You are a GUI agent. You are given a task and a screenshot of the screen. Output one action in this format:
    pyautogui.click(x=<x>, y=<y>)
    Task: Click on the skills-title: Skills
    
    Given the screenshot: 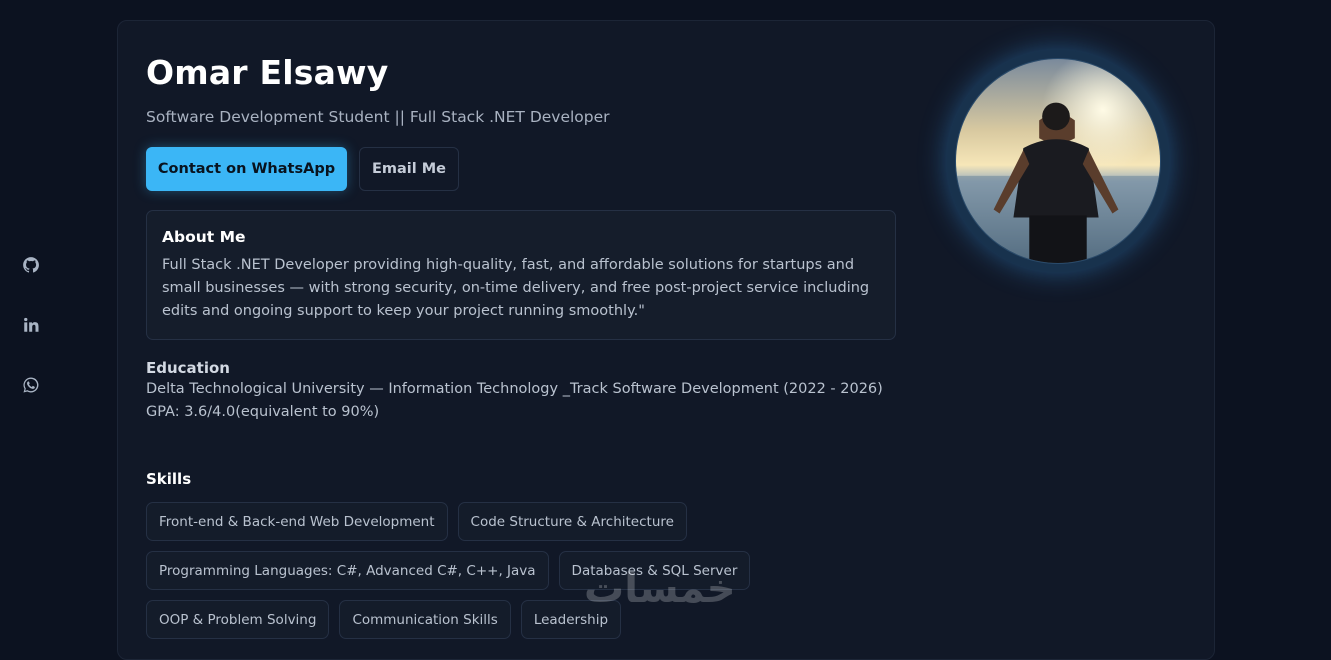 What is the action you would take?
    pyautogui.click(x=169, y=479)
    